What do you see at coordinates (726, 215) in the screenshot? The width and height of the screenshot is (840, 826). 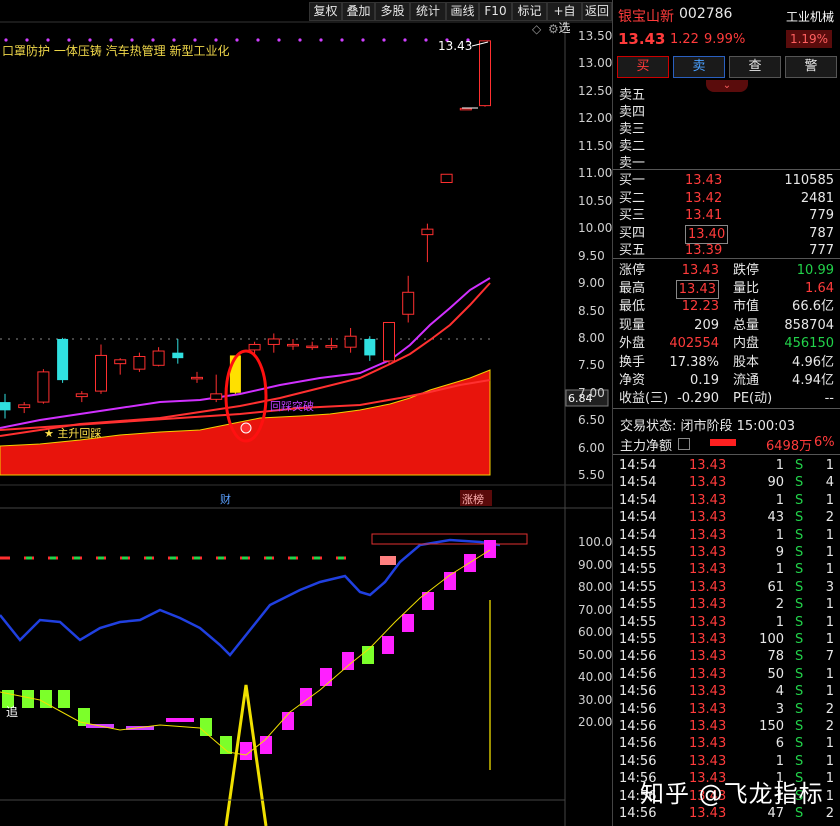 I see `buy-level-row: 买三 13.41 779` at bounding box center [726, 215].